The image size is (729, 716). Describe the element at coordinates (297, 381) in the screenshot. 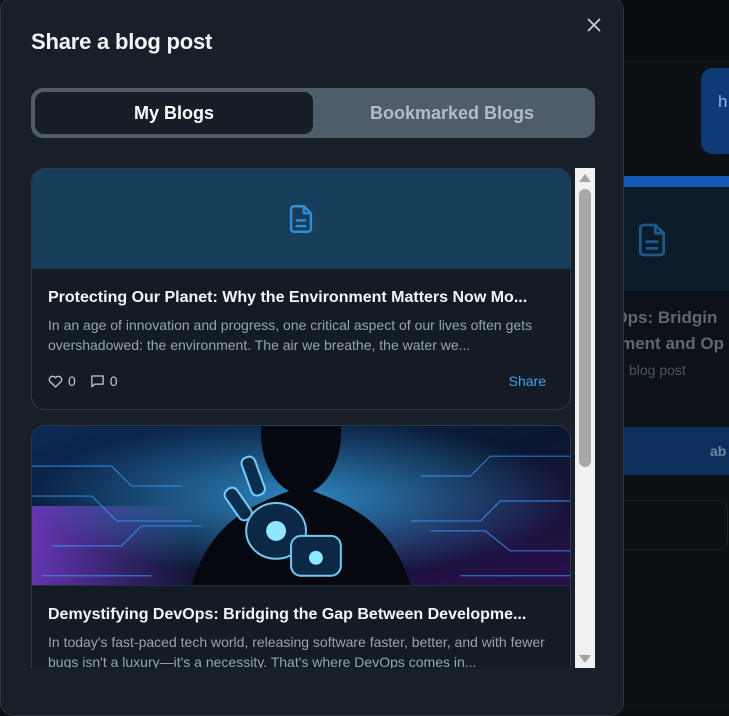

I see `blog-card-footer: 0 0 Share` at that location.